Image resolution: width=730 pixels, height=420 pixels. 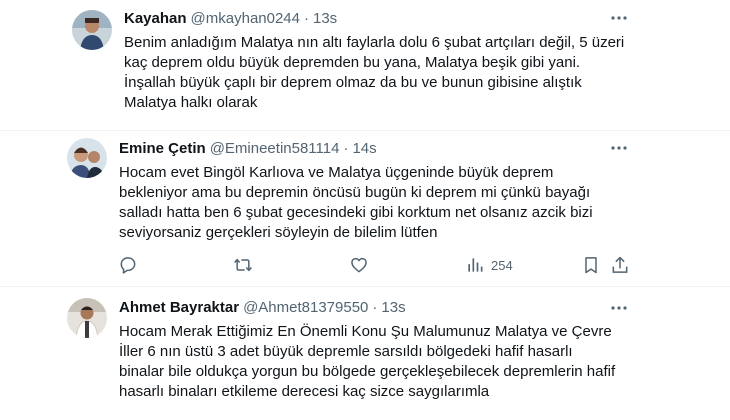 What do you see at coordinates (475, 265) in the screenshot?
I see `views-icon` at bounding box center [475, 265].